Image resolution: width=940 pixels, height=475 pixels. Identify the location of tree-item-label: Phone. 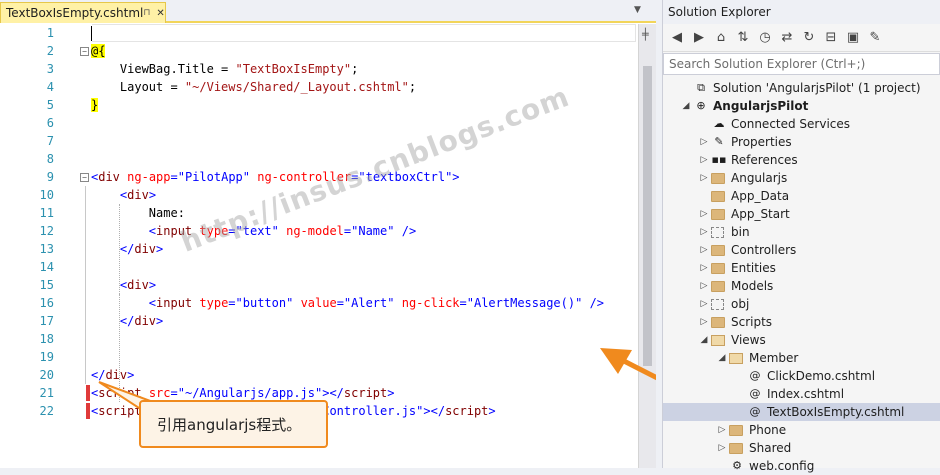
(768, 430).